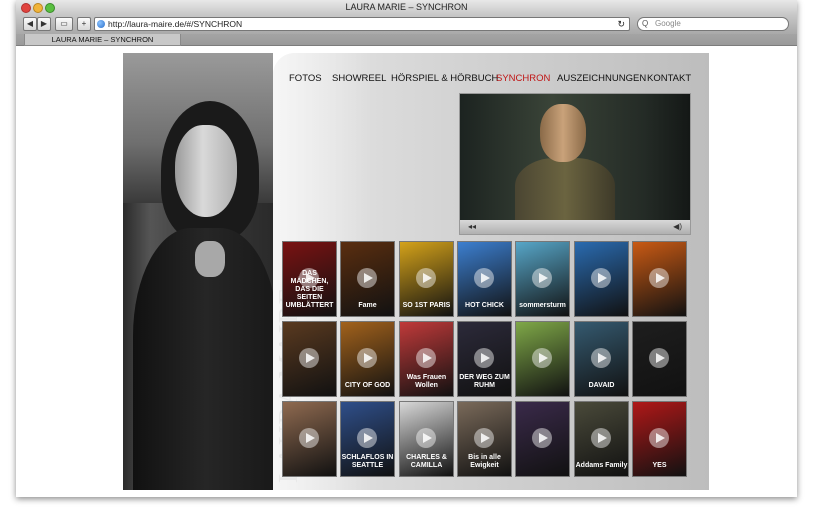 The width and height of the screenshot is (813, 518). Describe the element at coordinates (64, 24) in the screenshot. I see `bookmarks-icon: ▭` at that location.